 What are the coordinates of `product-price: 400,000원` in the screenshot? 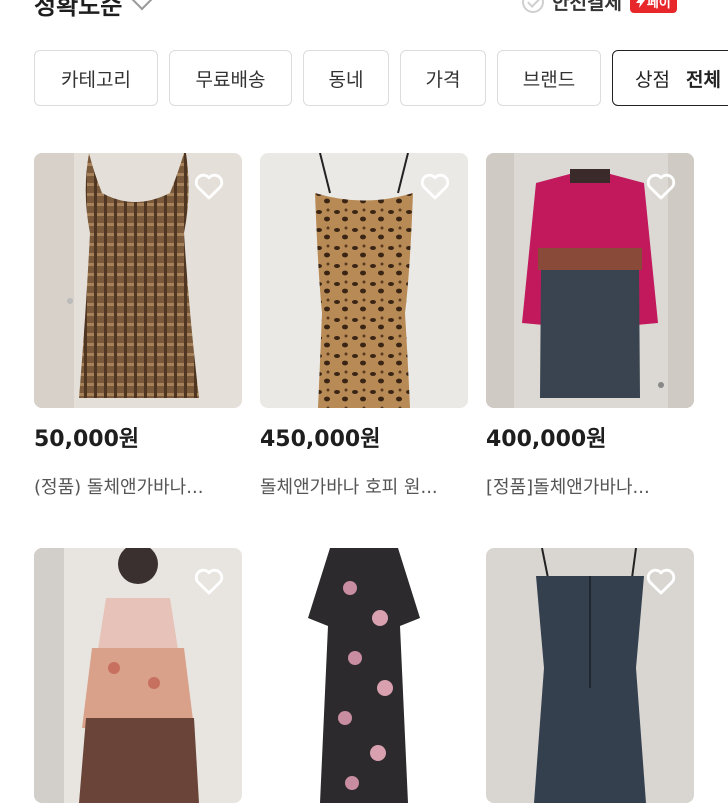 It's located at (546, 439).